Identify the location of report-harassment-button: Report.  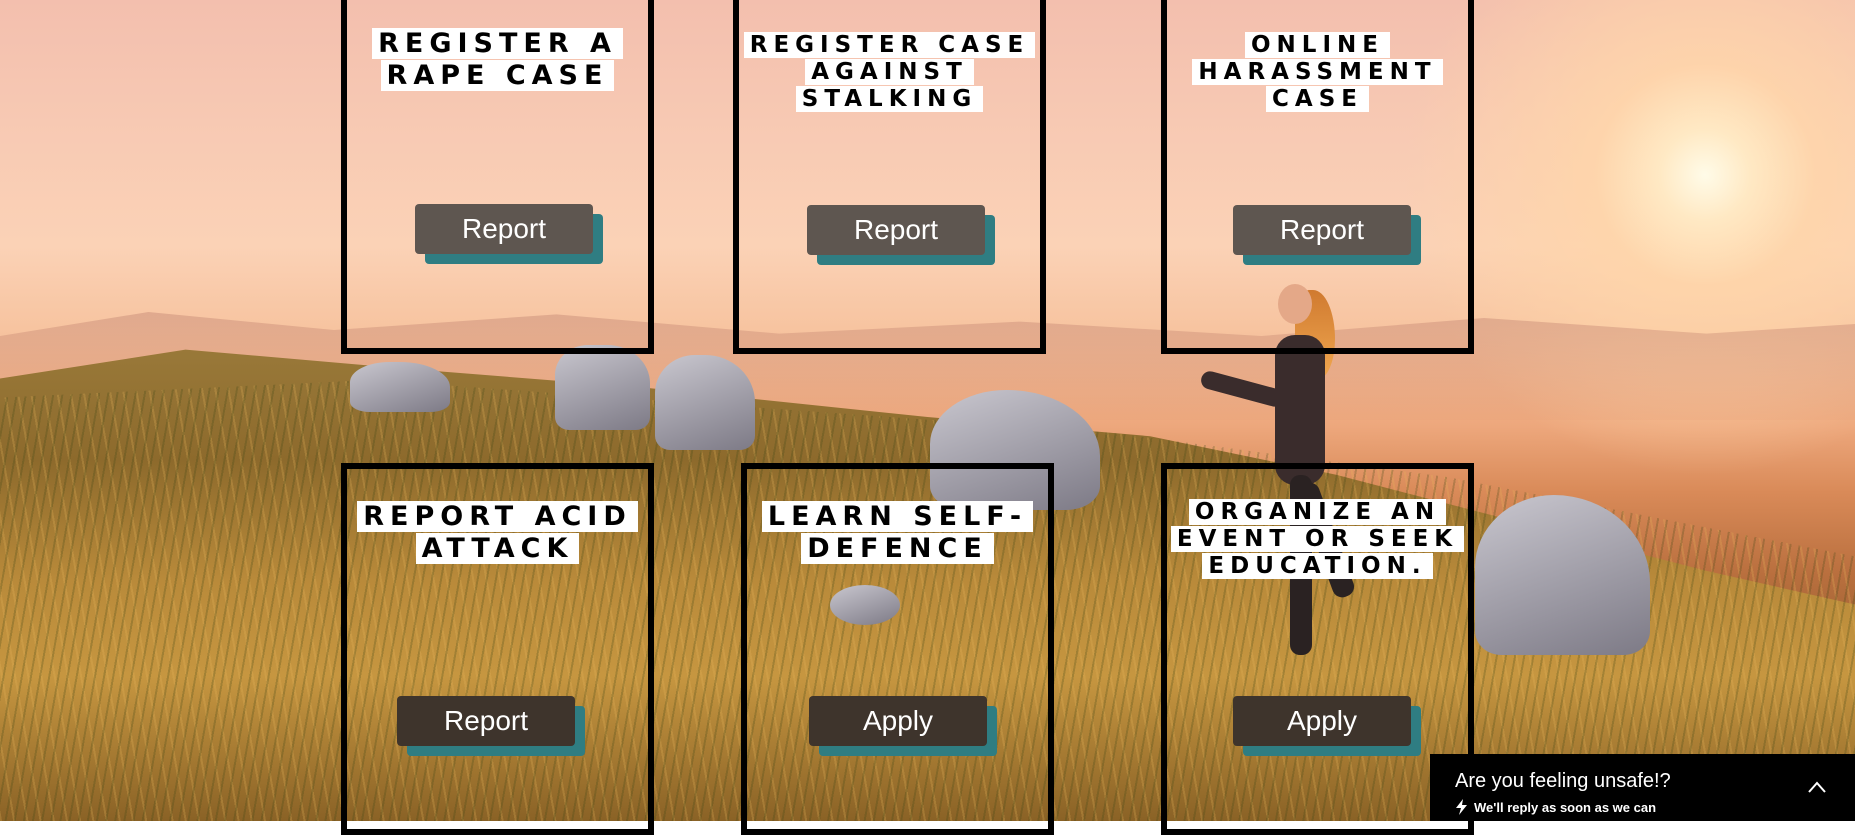
(1322, 230).